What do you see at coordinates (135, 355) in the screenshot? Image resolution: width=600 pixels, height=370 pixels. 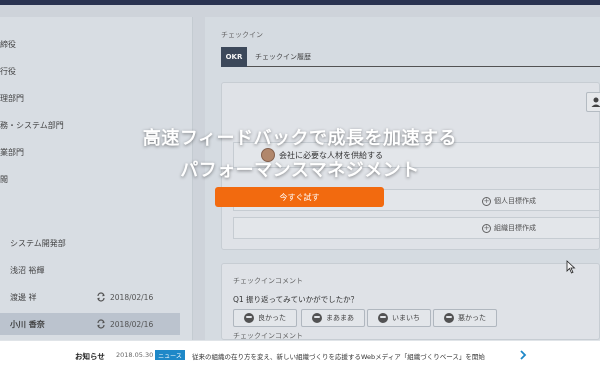 I see `news-date: 2018.05.30` at bounding box center [135, 355].